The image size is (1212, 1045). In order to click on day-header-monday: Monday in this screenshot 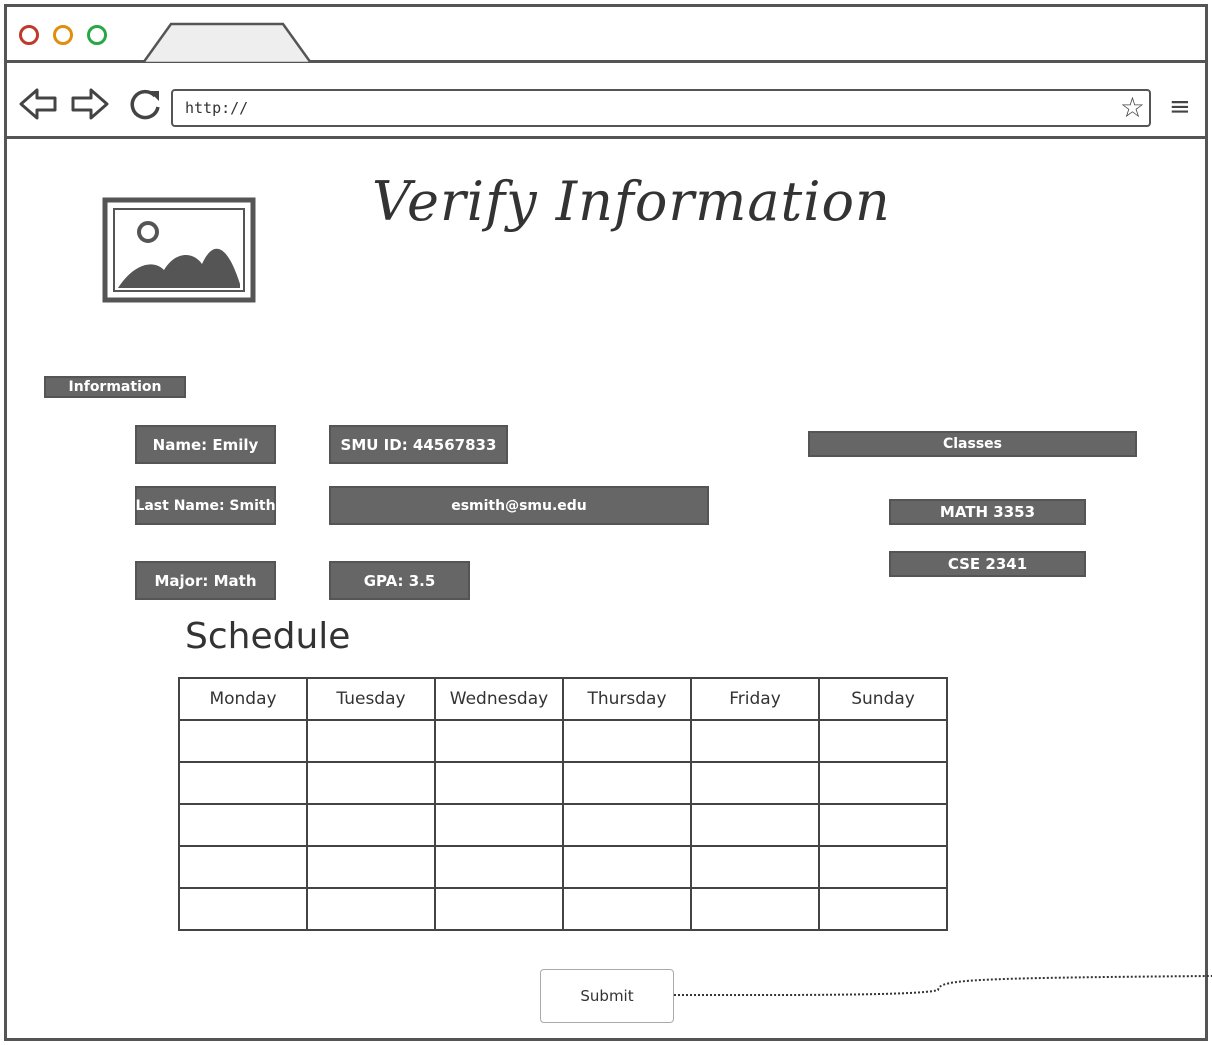, I will do `click(243, 699)`.